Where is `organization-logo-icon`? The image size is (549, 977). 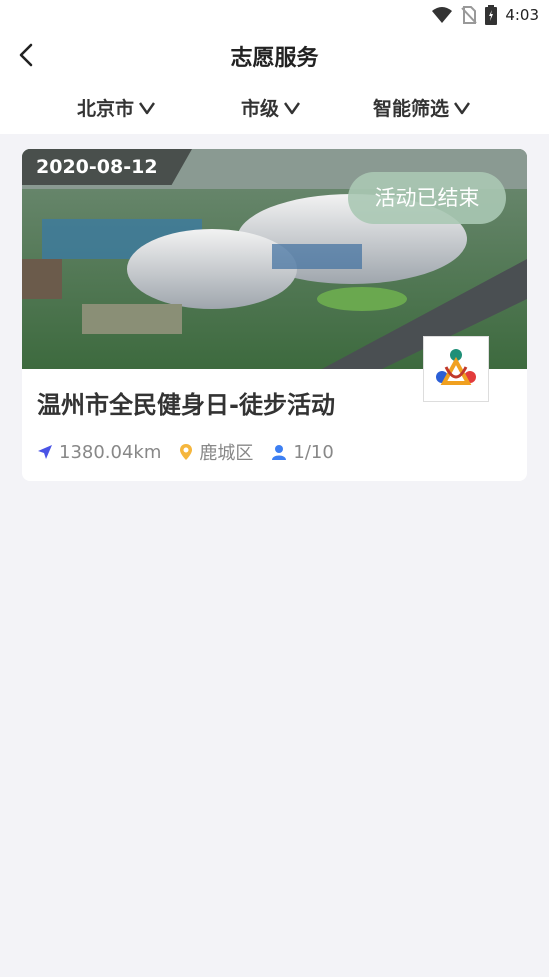
organization-logo-icon is located at coordinates (456, 367).